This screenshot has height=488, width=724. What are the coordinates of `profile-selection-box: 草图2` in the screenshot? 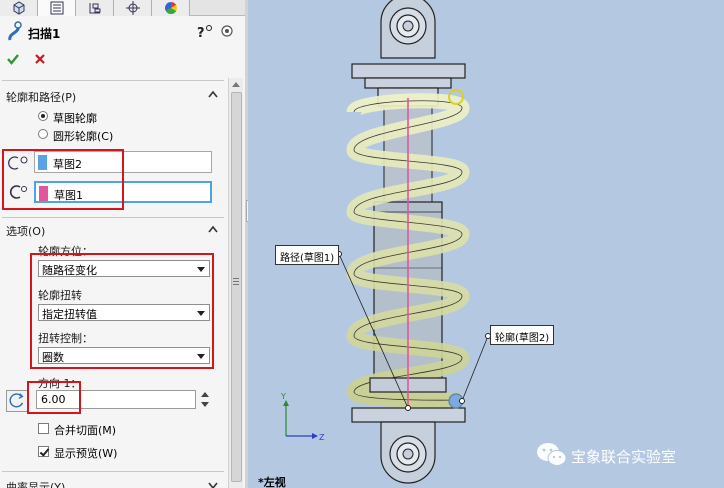 It's located at (123, 162).